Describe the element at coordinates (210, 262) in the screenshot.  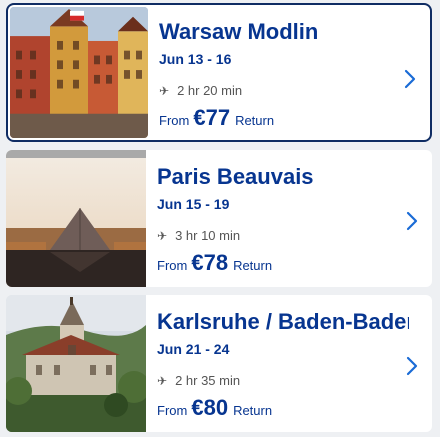
I see `price-amount: €78` at that location.